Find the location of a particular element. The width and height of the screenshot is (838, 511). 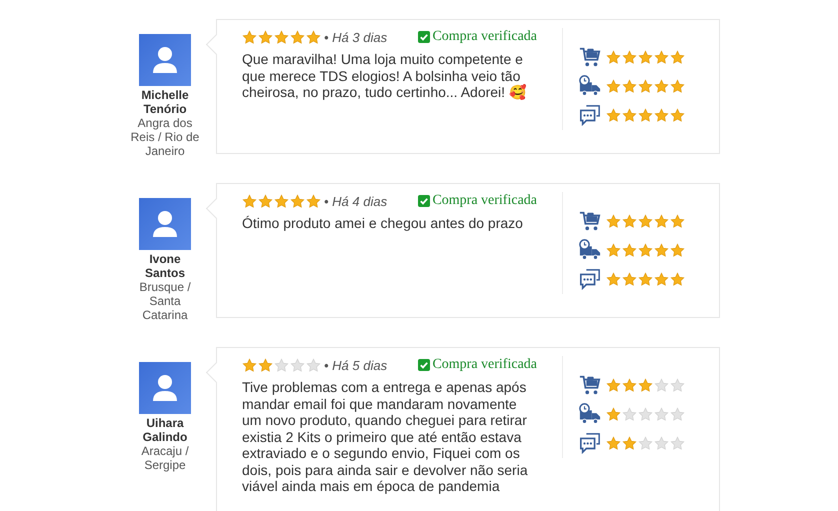

author-name: Uihara Galindo is located at coordinates (165, 430).